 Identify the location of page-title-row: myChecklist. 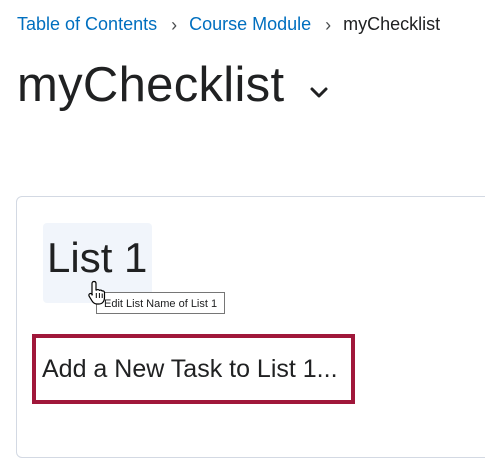
(173, 85).